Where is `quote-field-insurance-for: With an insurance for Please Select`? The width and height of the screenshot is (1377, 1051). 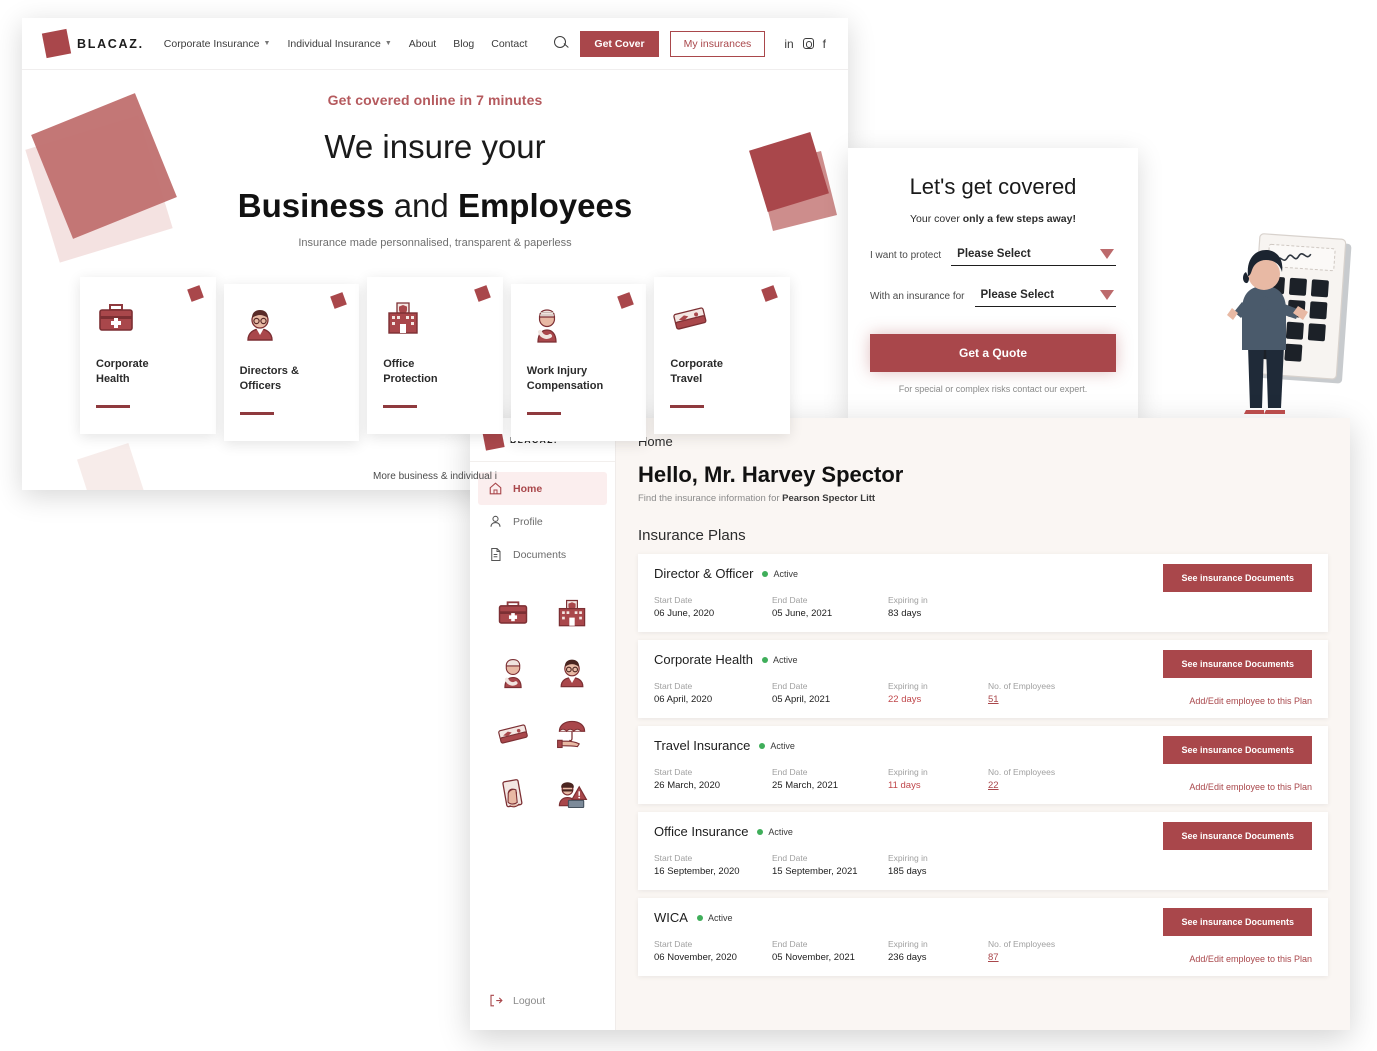 quote-field-insurance-for: With an insurance for Please Select is located at coordinates (993, 298).